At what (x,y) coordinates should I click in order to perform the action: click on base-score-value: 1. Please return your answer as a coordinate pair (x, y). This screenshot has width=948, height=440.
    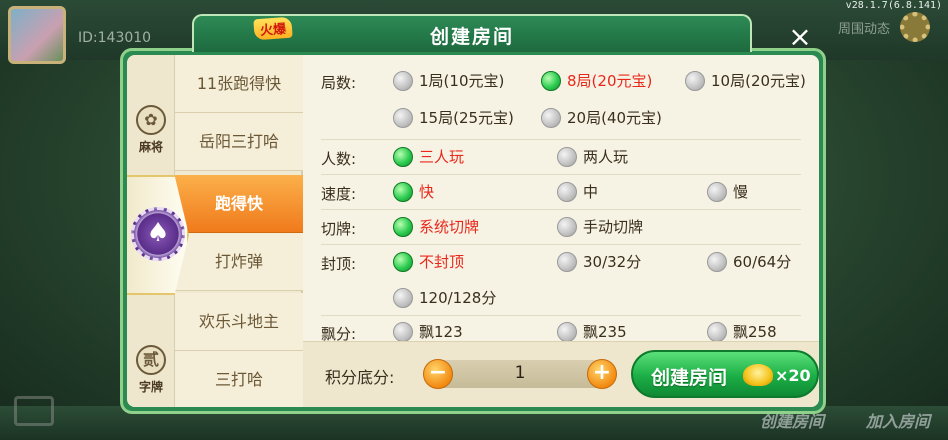
    Looking at the image, I should click on (520, 373).